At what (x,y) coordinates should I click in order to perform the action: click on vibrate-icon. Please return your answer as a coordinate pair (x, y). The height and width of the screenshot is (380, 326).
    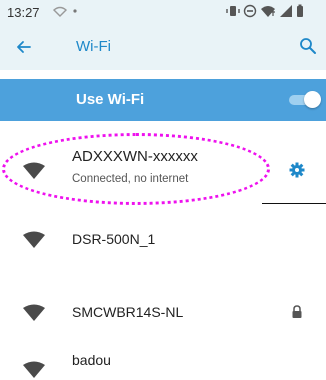
    Looking at the image, I should click on (233, 11).